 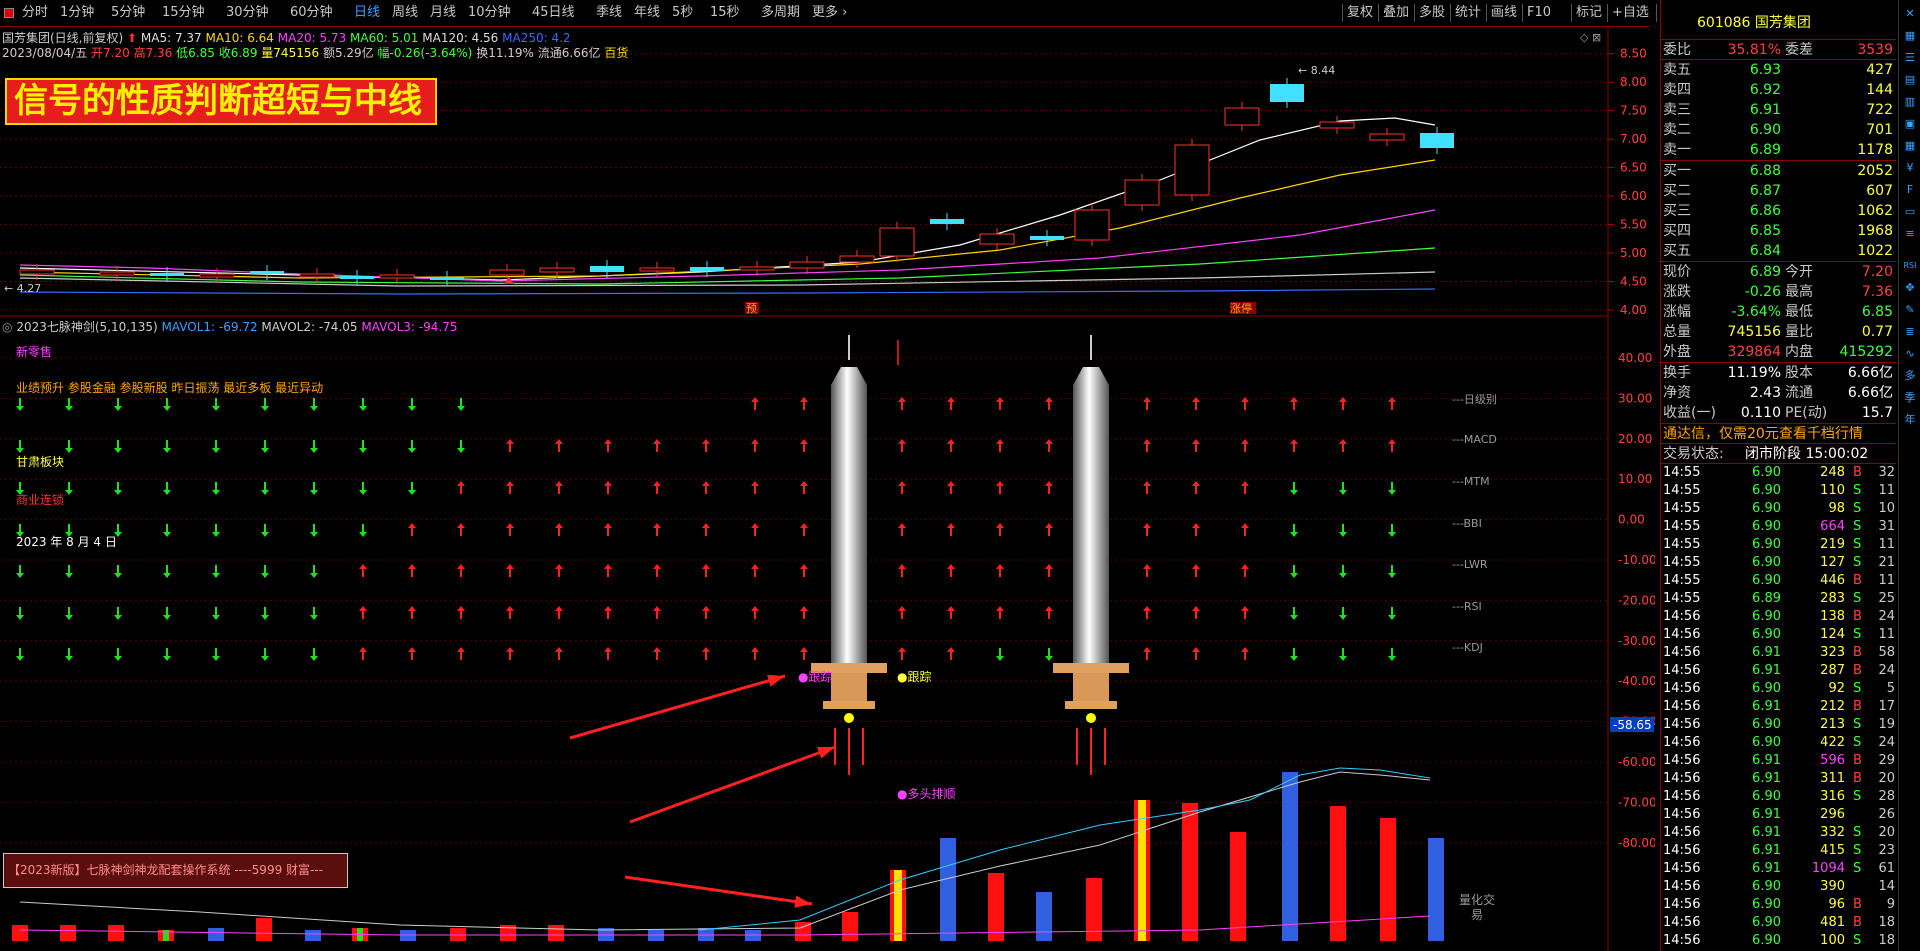 What do you see at coordinates (776, 680) in the screenshot?
I see `annotation-arrowhead` at bounding box center [776, 680].